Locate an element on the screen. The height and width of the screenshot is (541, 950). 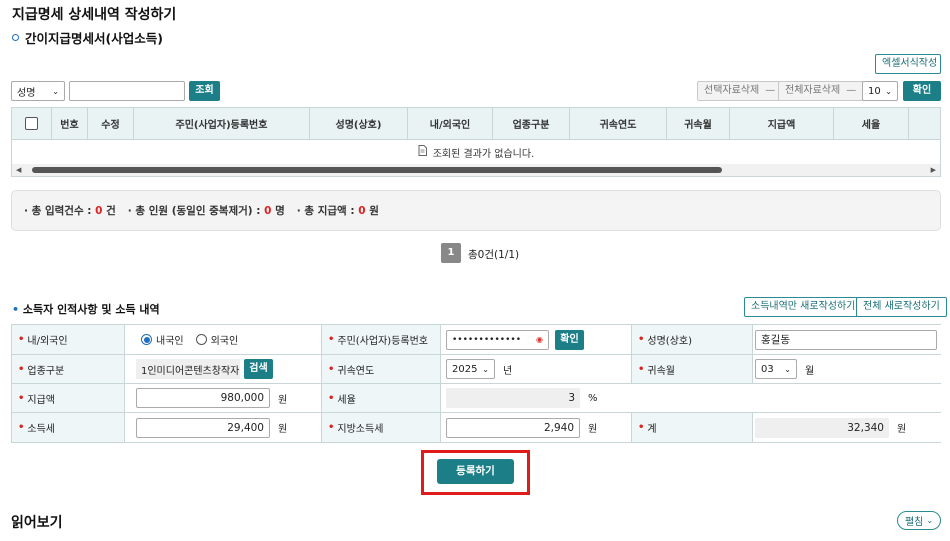
summary-entries: · 총 입력건수 : 0 건 is located at coordinates (70, 211).